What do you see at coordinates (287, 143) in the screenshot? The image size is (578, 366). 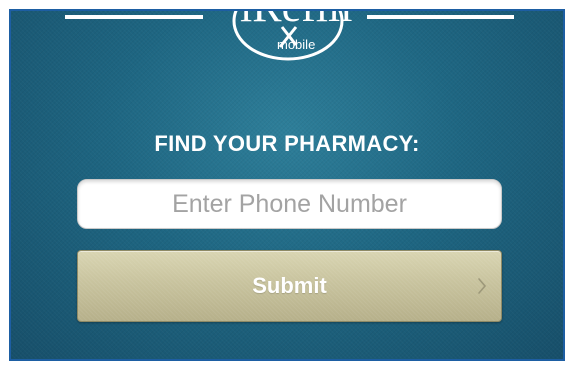 I see `page-title: FIND YOUR PHARMACY:` at bounding box center [287, 143].